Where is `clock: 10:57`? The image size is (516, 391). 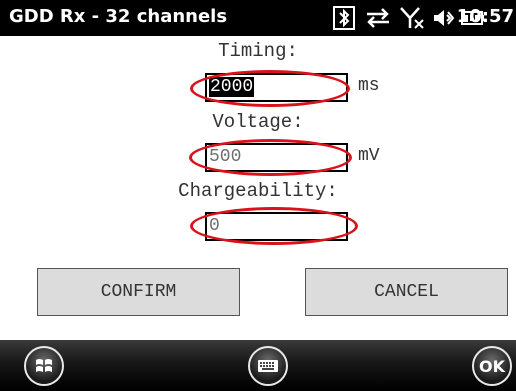 clock: 10:57 is located at coordinates (485, 16).